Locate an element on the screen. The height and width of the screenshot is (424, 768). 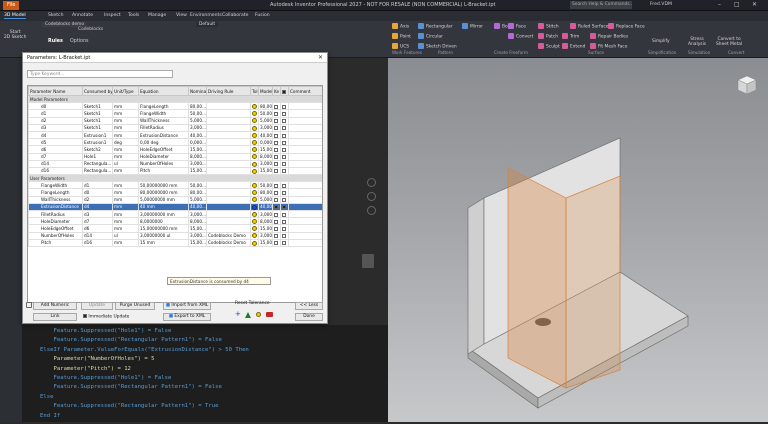
equation-cell: 5,00000000 mm is located at coordinates (163, 199).